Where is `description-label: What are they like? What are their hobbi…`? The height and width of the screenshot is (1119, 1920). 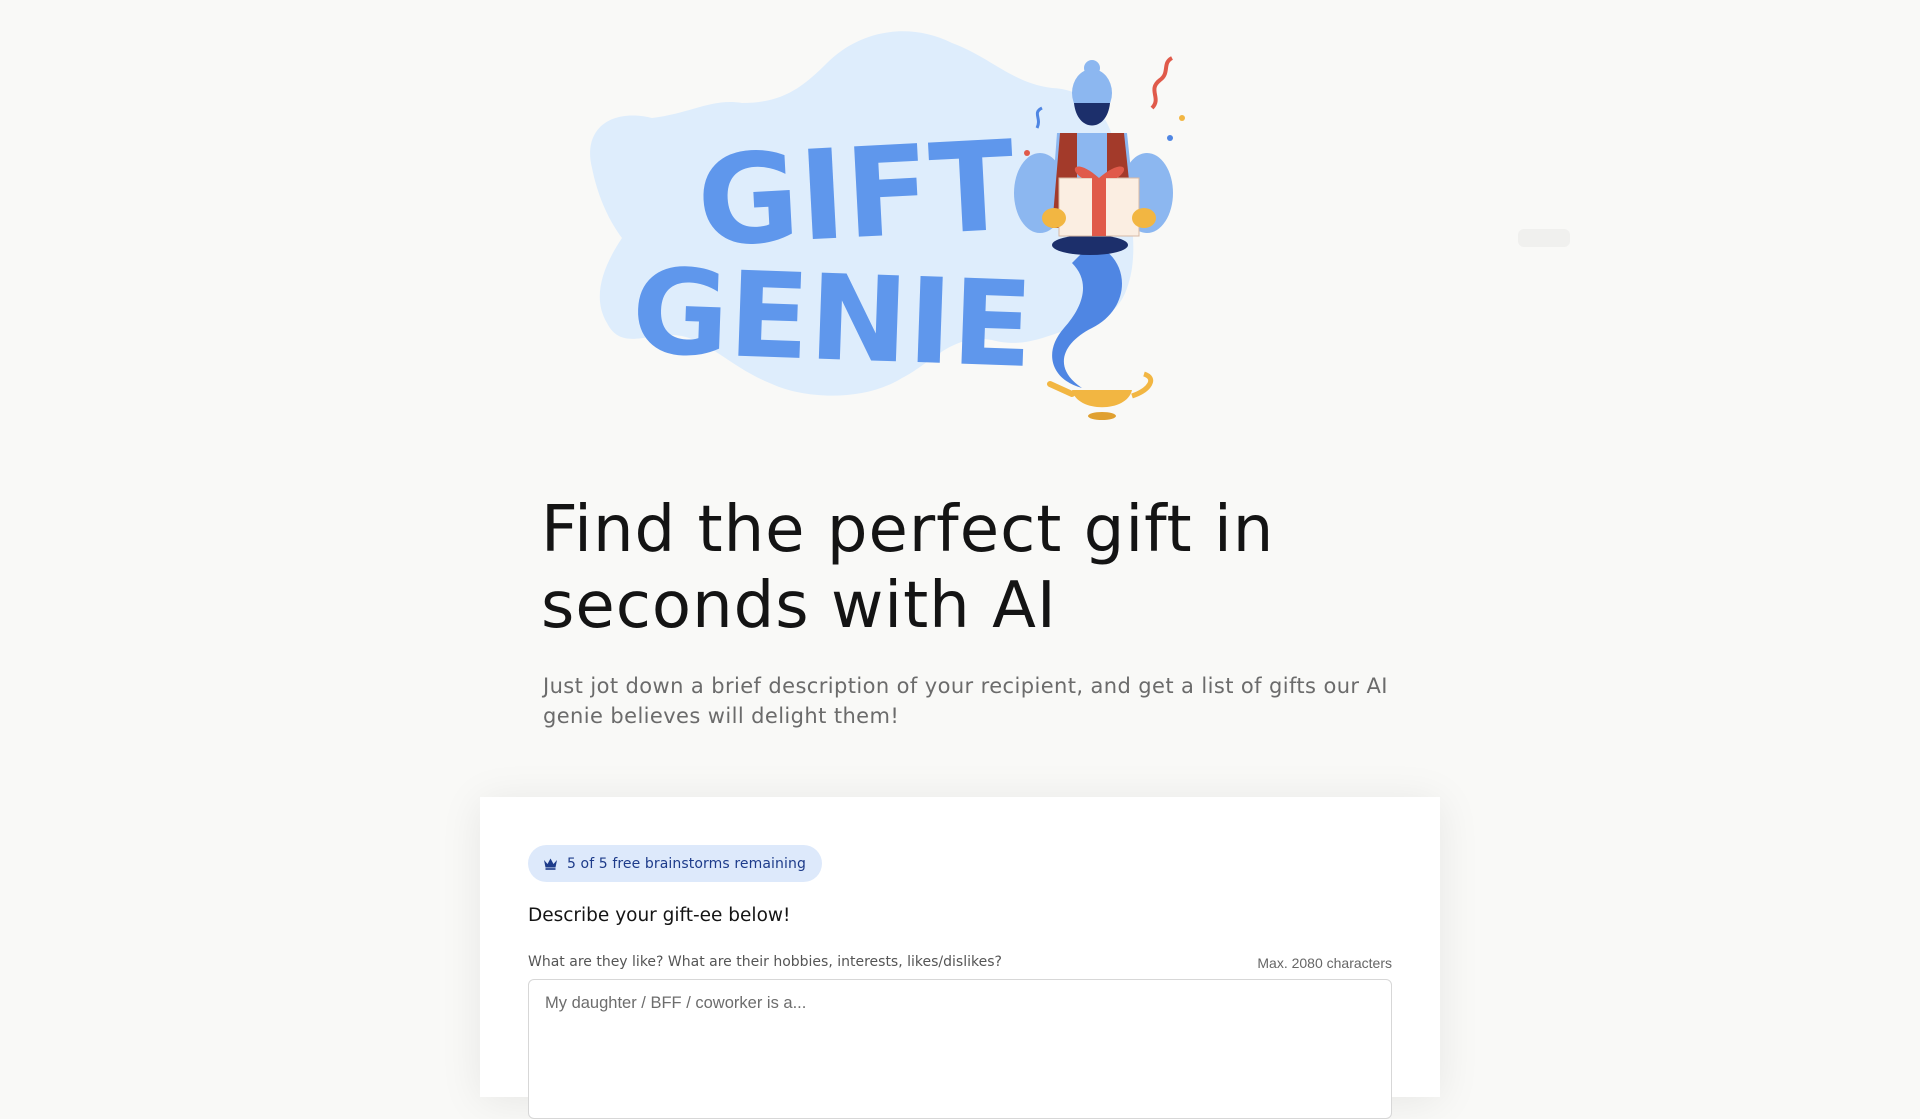 description-label: What are they like? What are their hobbi… is located at coordinates (765, 962).